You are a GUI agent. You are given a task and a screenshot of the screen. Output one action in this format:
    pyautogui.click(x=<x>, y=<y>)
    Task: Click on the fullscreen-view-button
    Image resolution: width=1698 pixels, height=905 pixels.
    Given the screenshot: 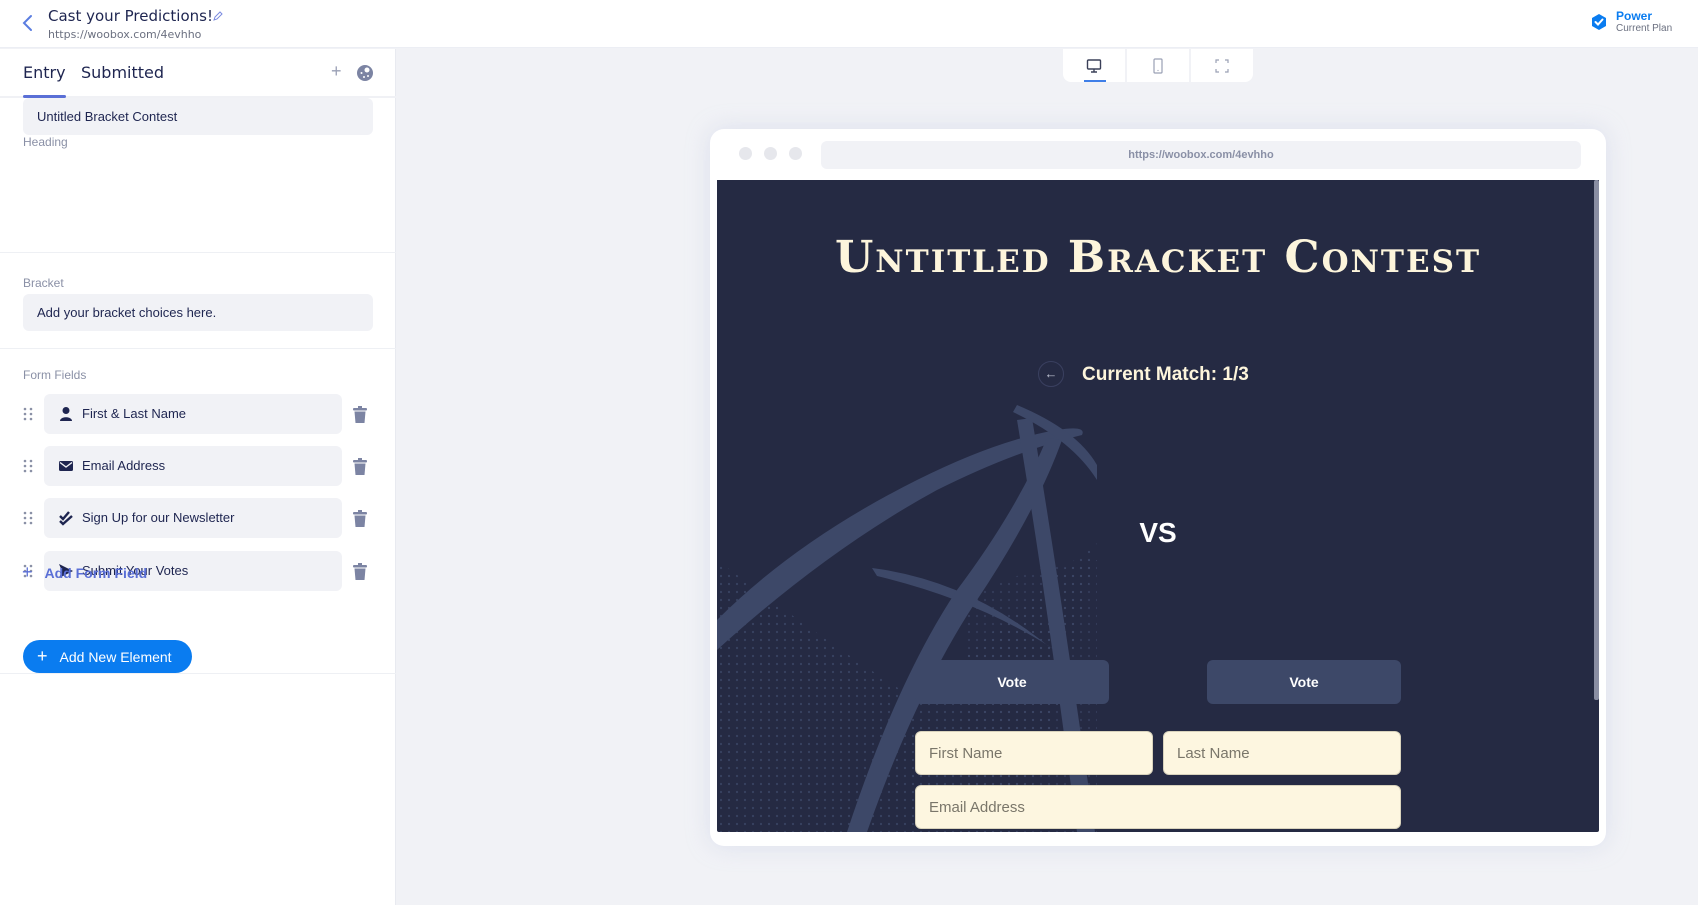 What is the action you would take?
    pyautogui.click(x=1221, y=65)
    